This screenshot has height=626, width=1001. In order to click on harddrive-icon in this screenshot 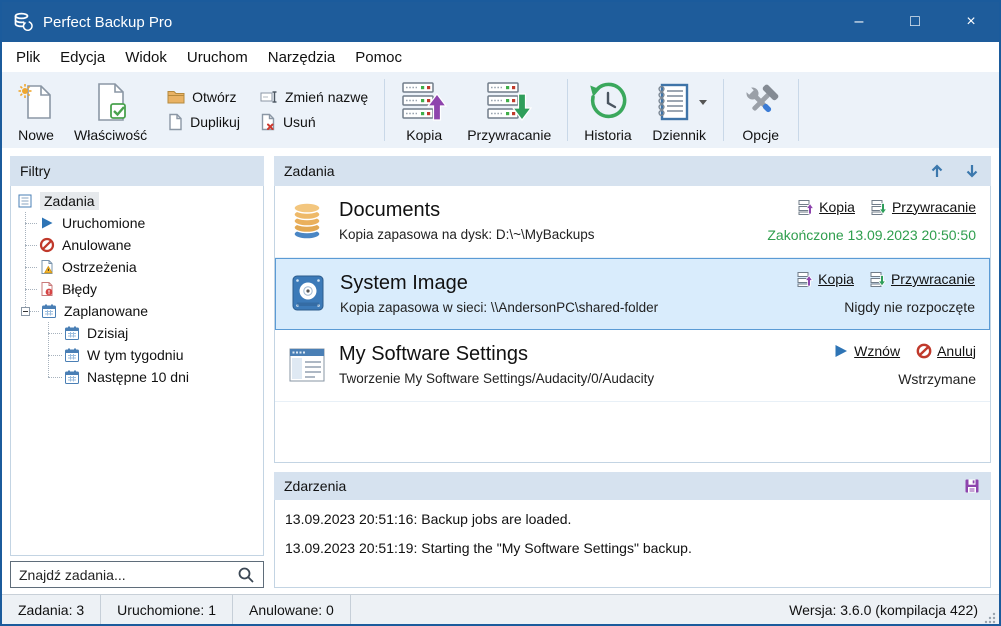, I will do `click(308, 293)`.